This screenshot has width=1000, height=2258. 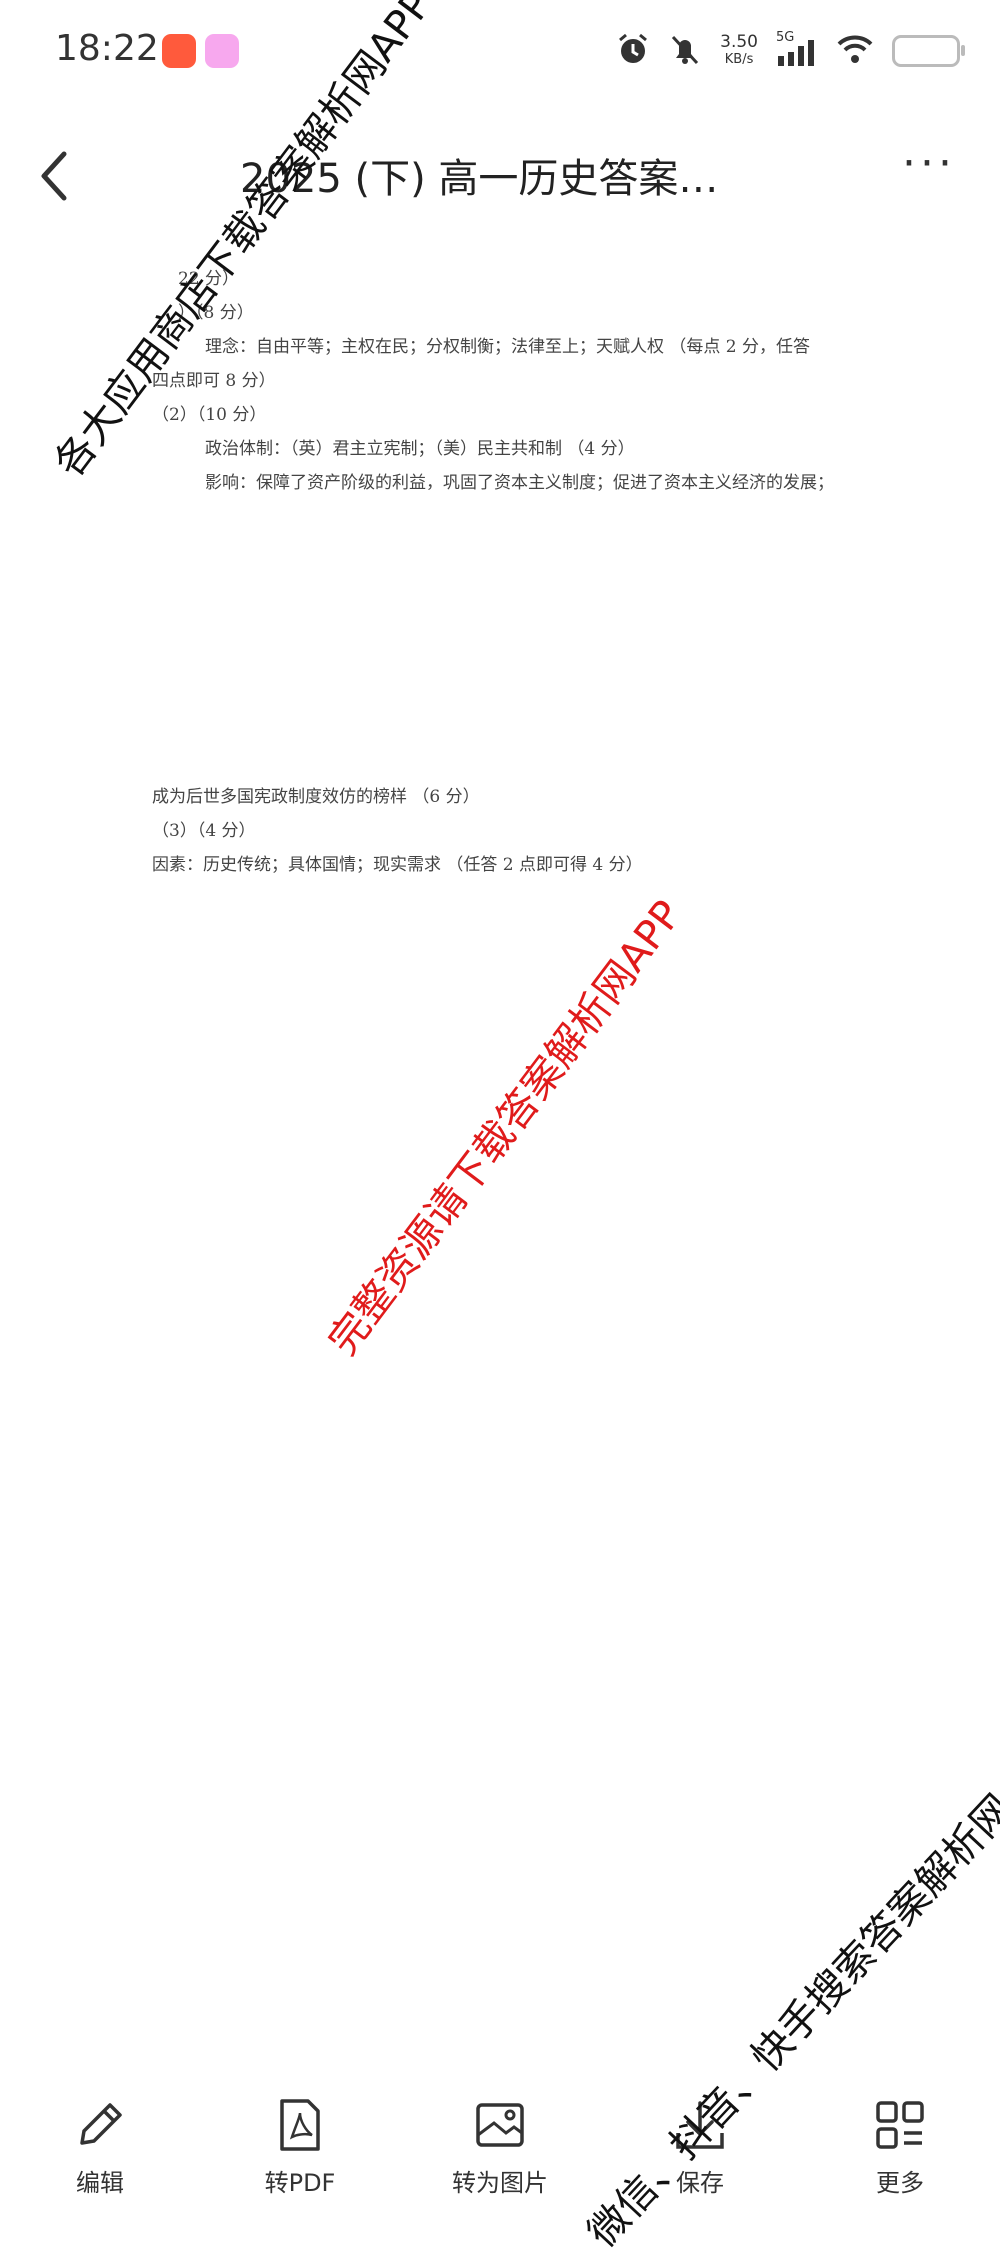 I want to click on net-speed: 3.50 KB/s, so click(x=739, y=51).